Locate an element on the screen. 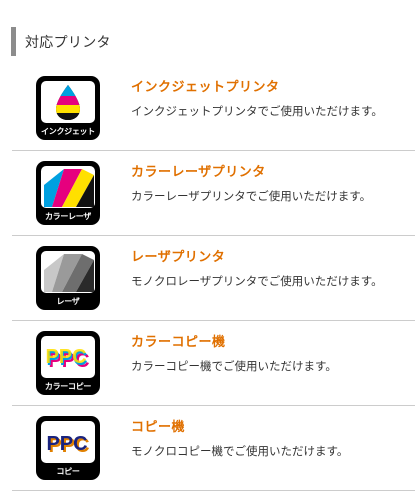 Image resolution: width=415 pixels, height=500 pixels. color-copier-icon-caption: カラーコピー is located at coordinates (68, 386).